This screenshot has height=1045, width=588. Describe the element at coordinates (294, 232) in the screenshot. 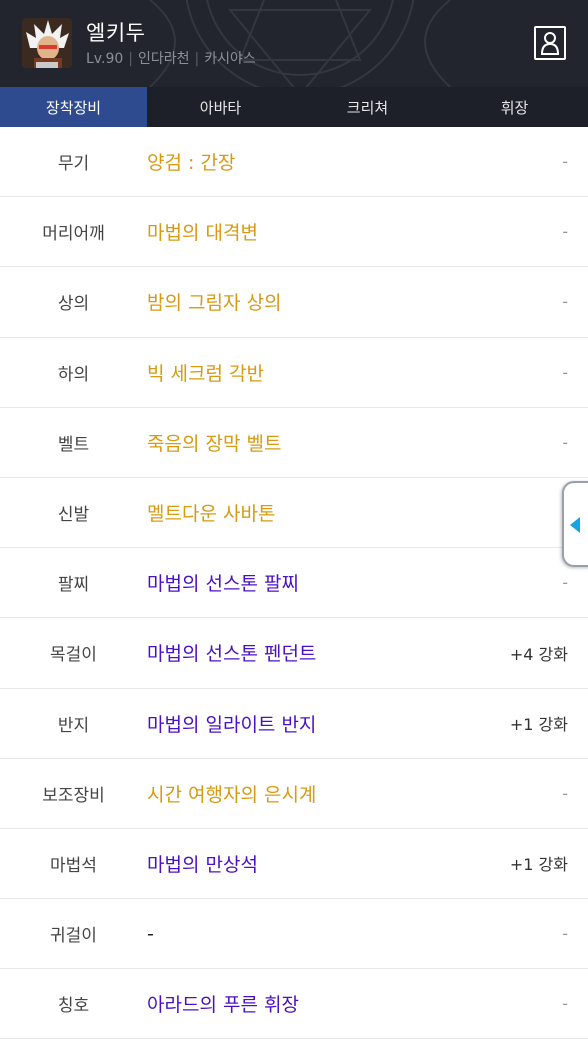

I see `equipment-row: 머리어깨 마법의 대격변 -` at that location.